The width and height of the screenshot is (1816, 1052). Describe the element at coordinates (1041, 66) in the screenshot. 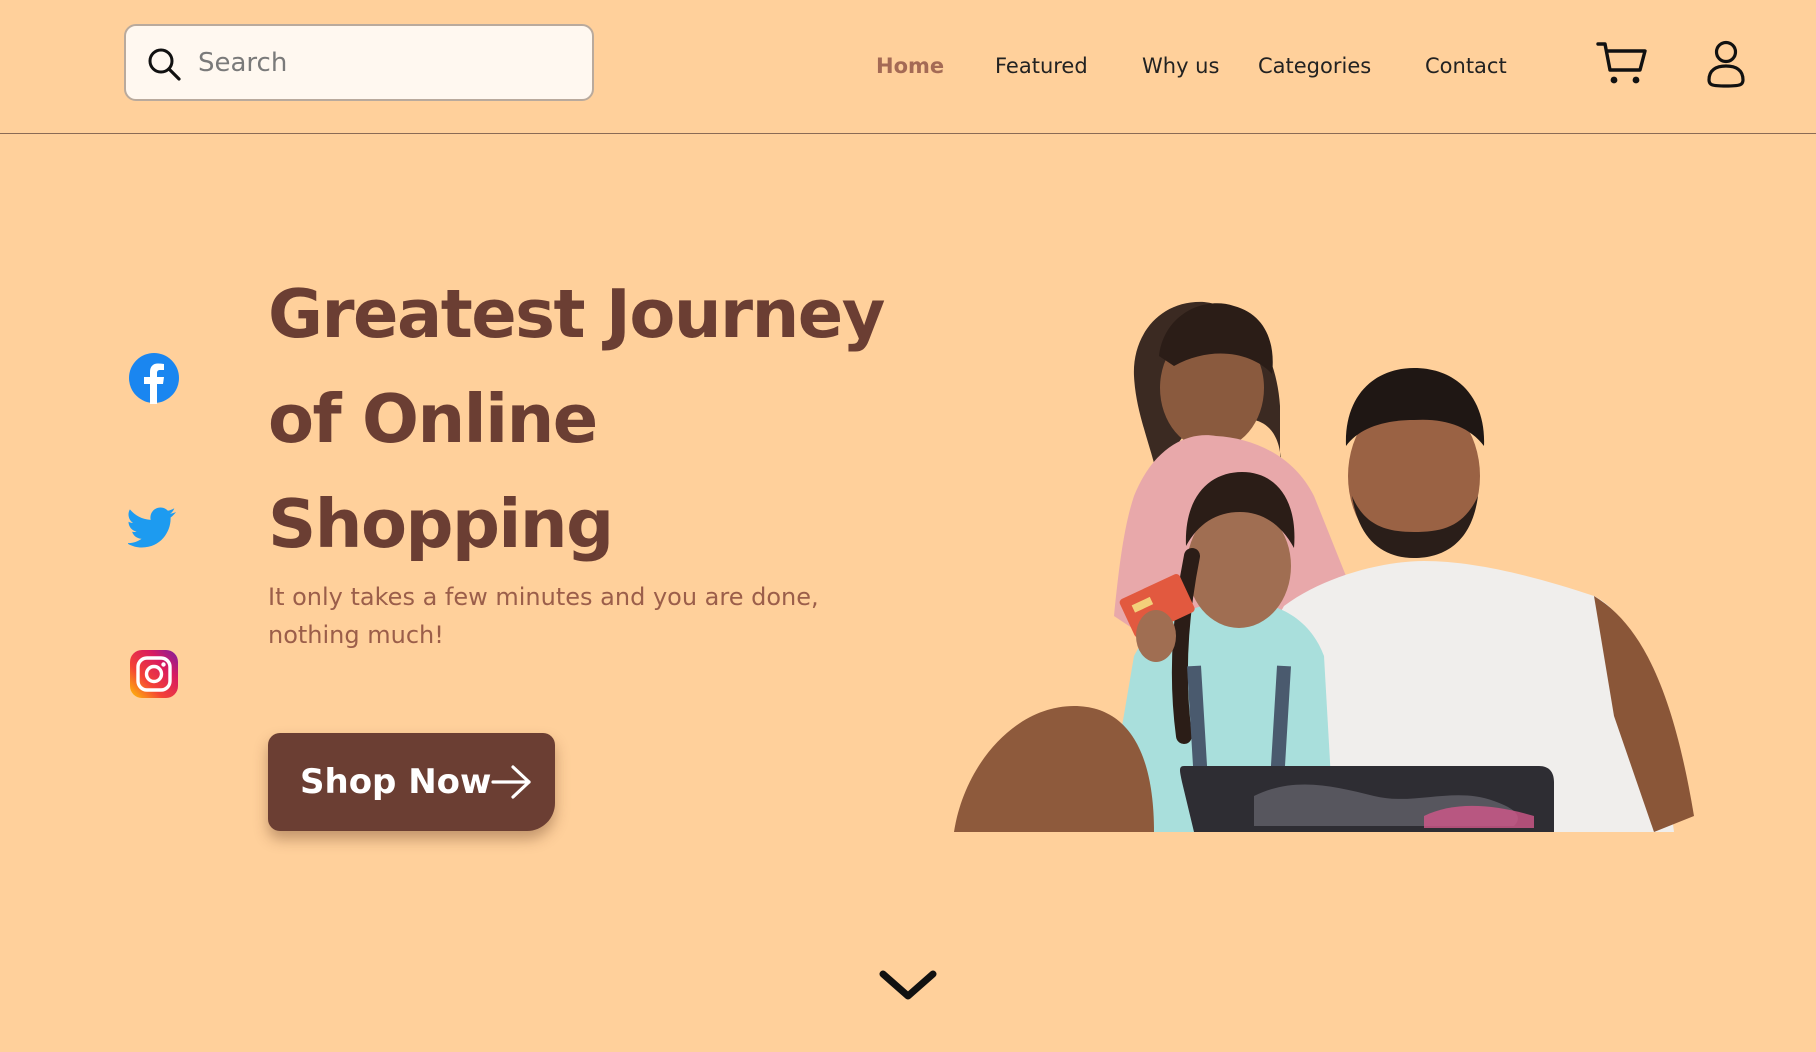

I see `nav-featured: Featured` at that location.